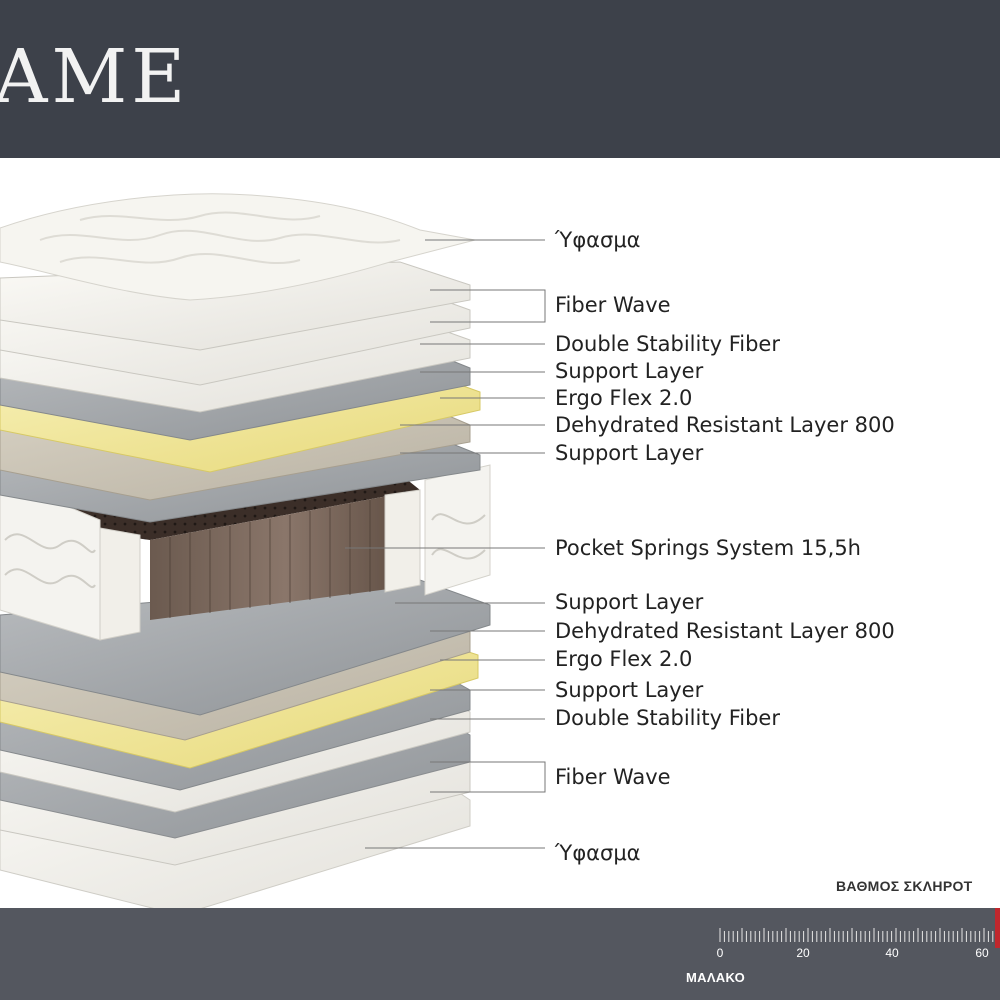 This screenshot has height=1000, width=1000. I want to click on scale-ticks, so click(856, 935).